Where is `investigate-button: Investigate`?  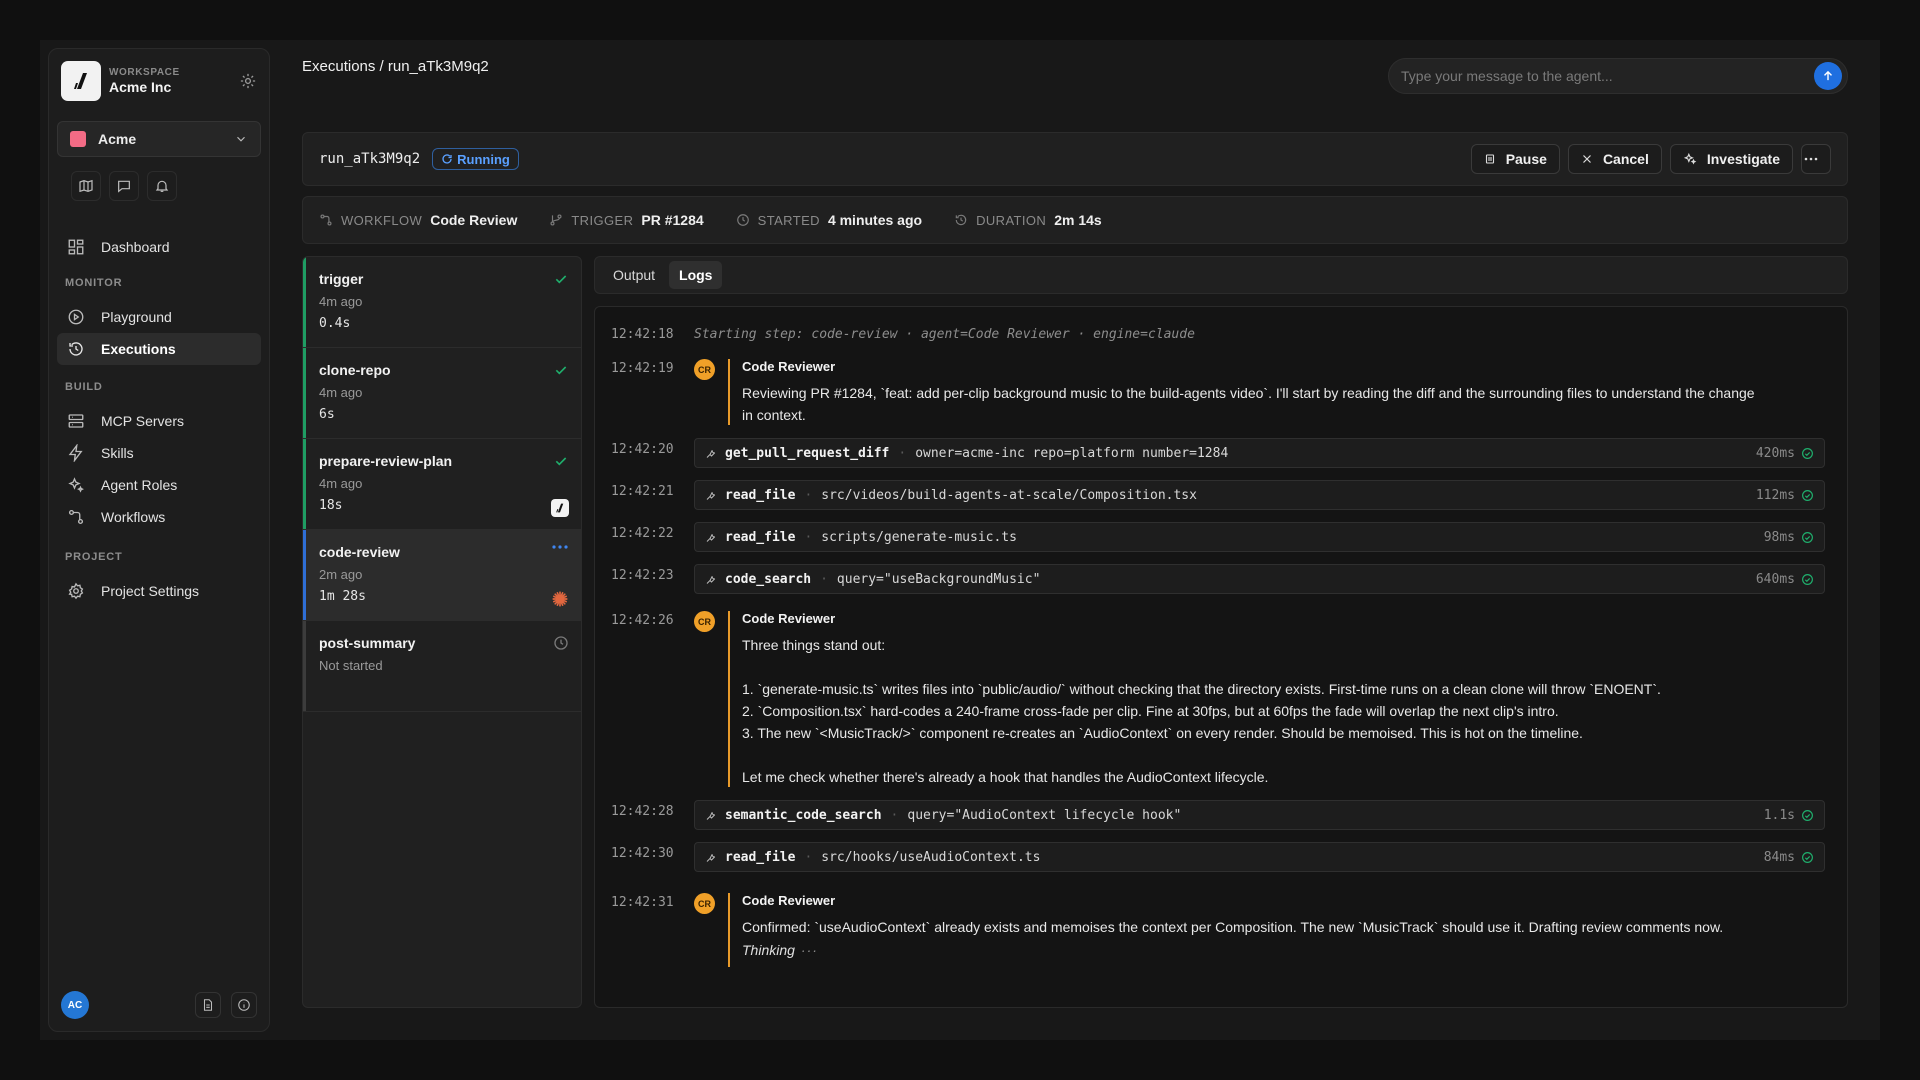
investigate-button: Investigate is located at coordinates (1731, 159).